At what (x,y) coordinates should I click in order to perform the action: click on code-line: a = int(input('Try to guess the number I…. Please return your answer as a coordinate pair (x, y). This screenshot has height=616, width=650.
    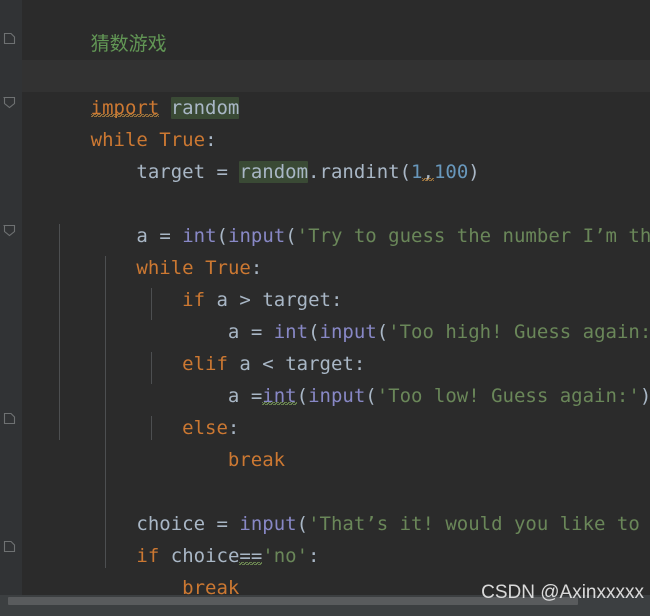
    Looking at the image, I should click on (325, 217).